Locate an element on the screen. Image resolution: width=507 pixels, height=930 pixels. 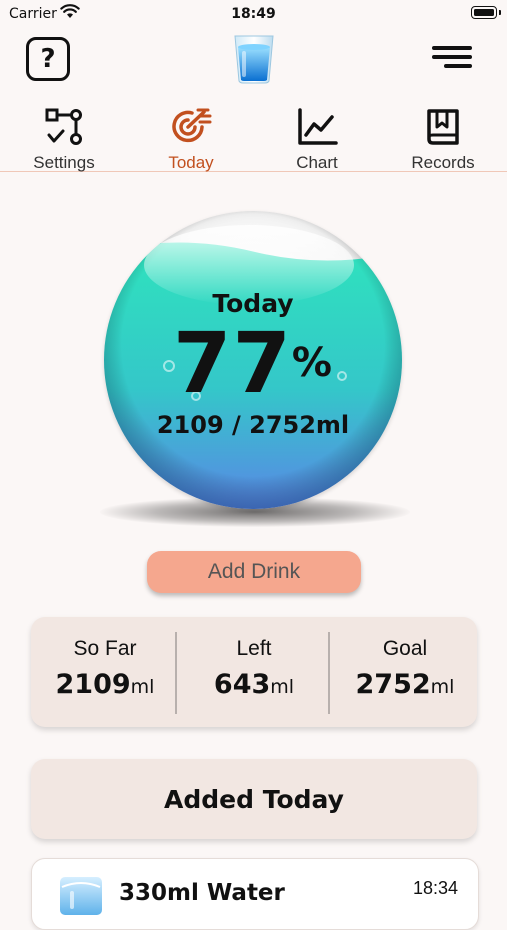
menu-button is located at coordinates (452, 59).